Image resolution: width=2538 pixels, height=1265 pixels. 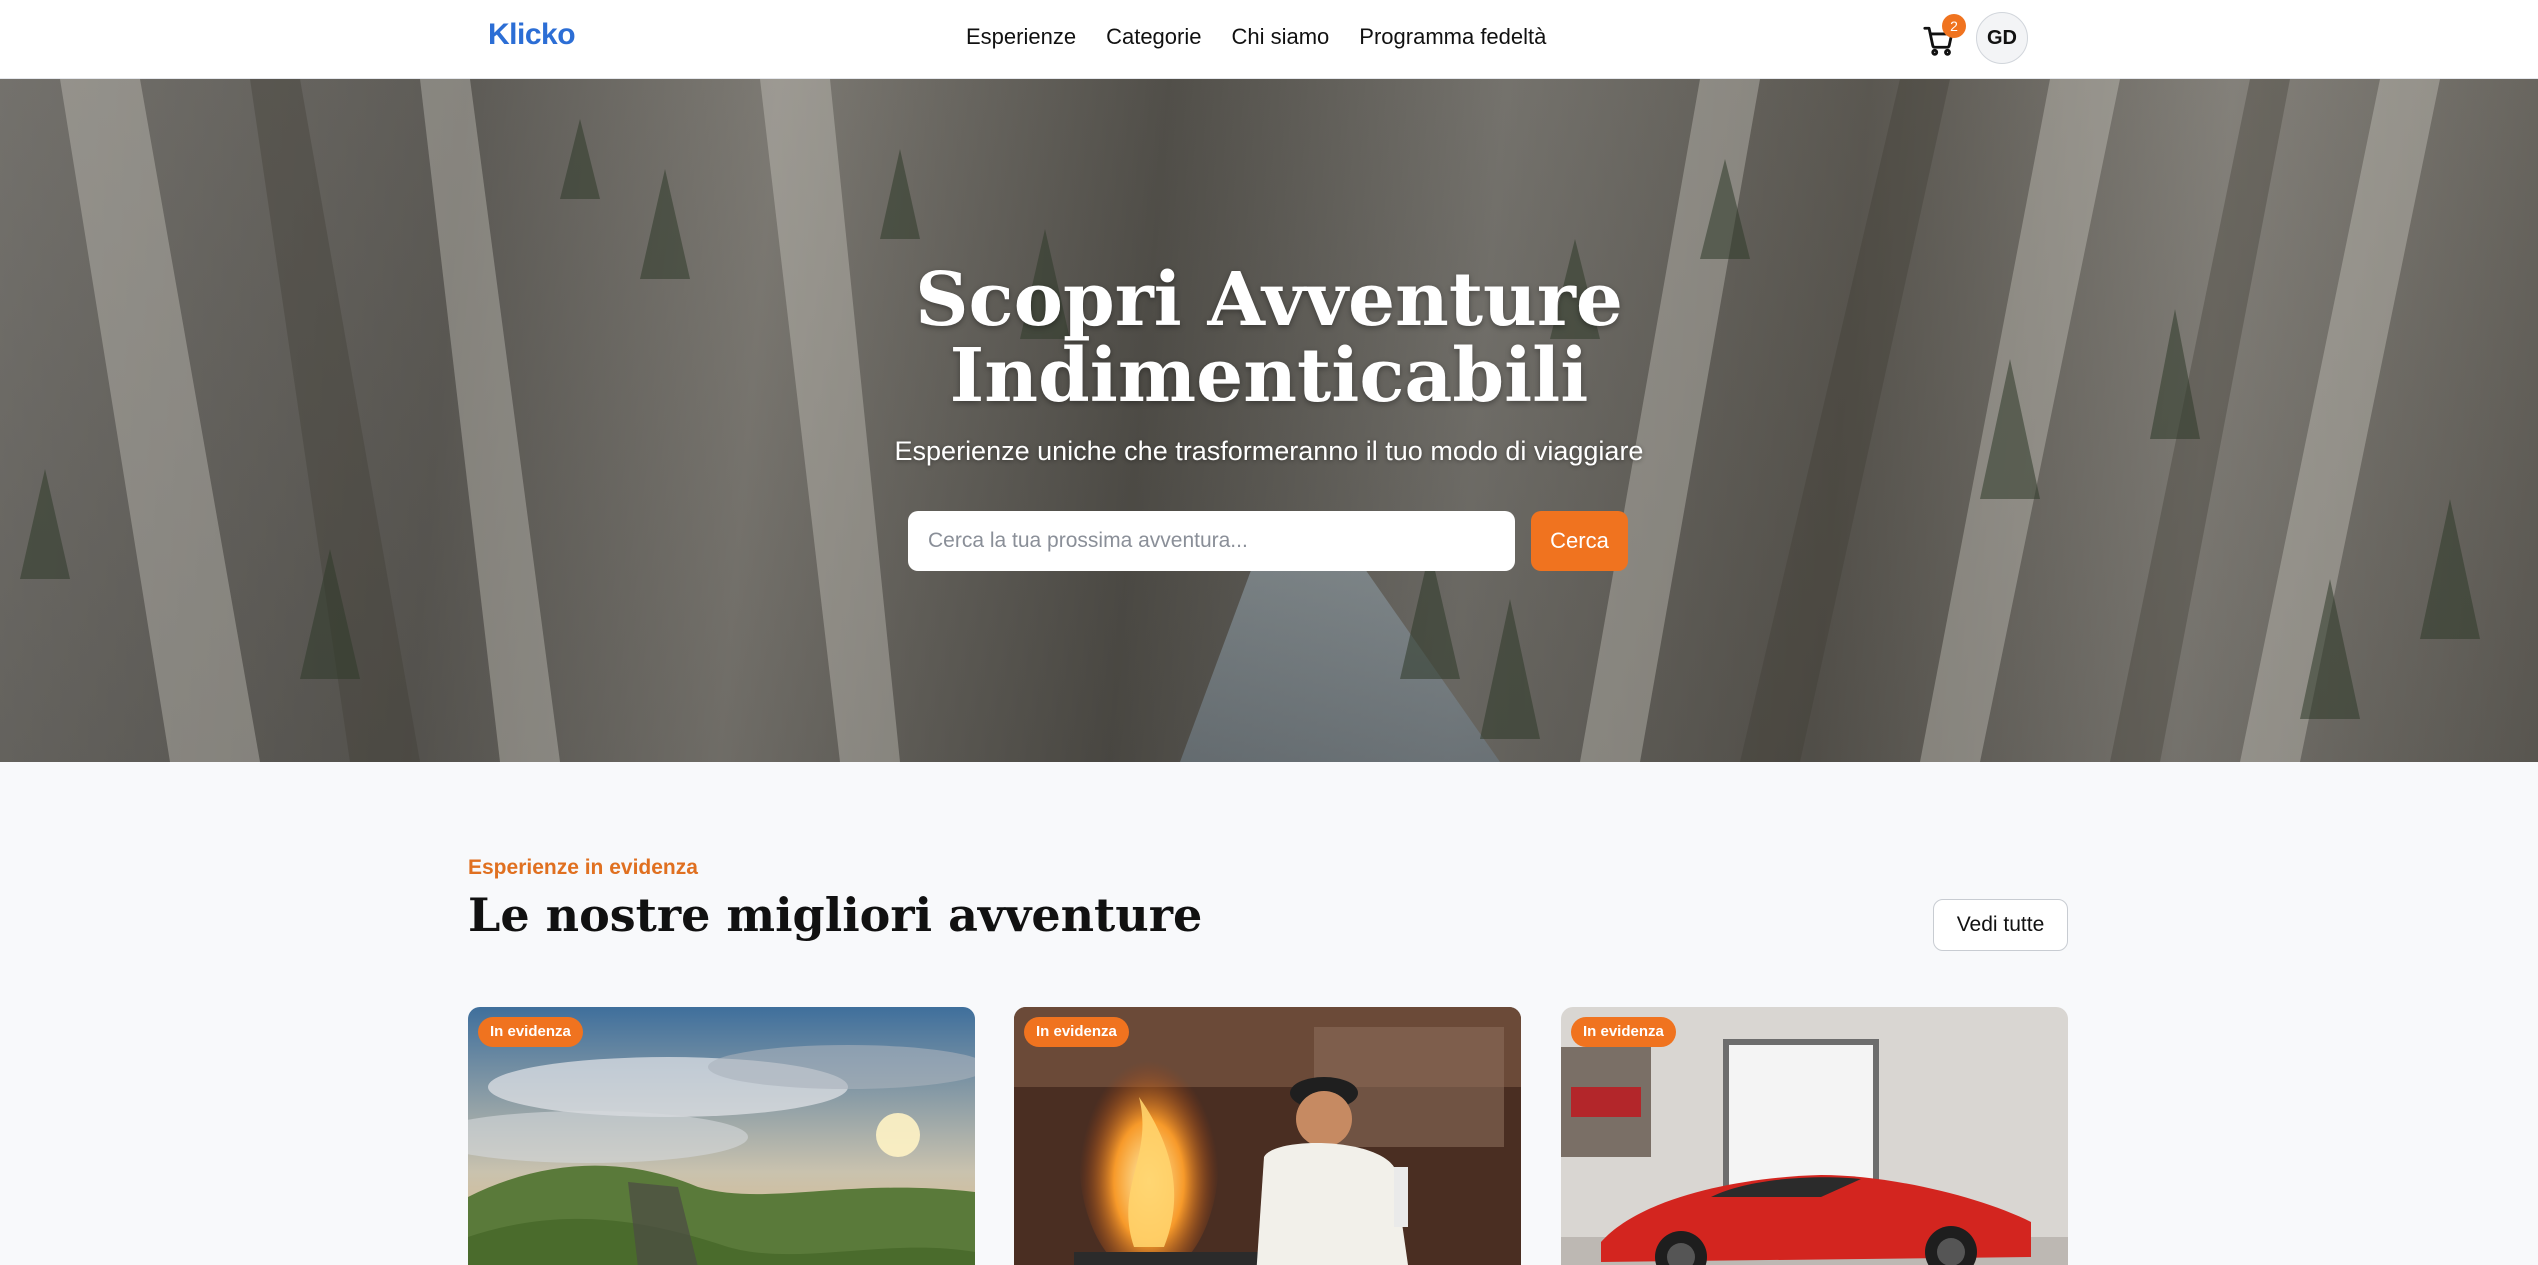 I want to click on see-all-button: Vedi tutte, so click(x=2000, y=925).